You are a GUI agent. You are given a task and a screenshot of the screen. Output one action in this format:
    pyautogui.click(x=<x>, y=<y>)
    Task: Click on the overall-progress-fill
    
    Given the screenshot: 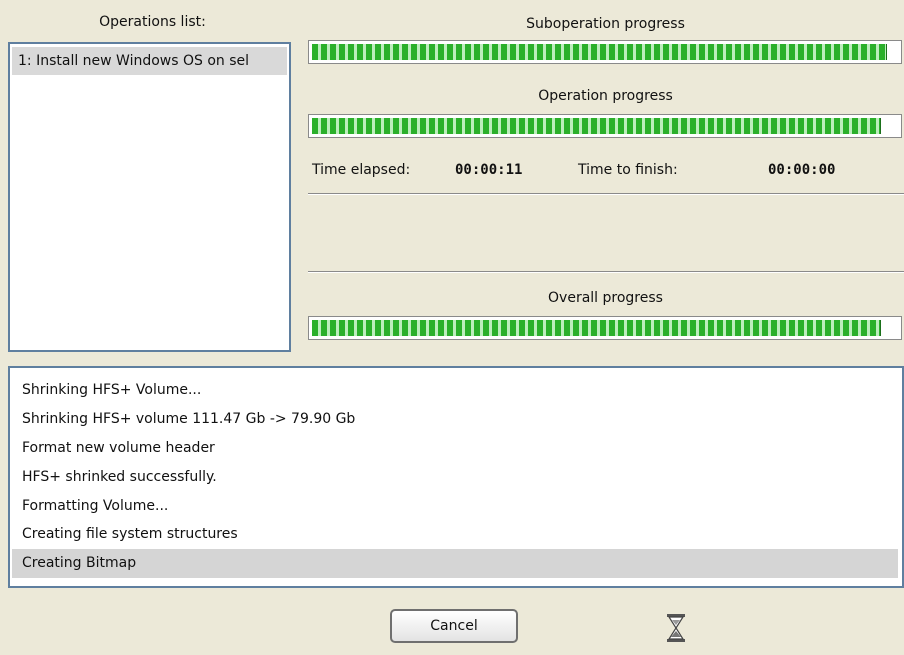 What is the action you would take?
    pyautogui.click(x=597, y=328)
    